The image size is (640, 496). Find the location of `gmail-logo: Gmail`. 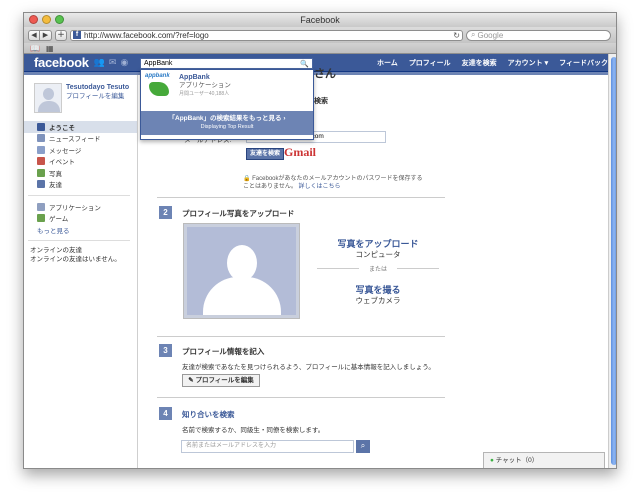

gmail-logo: Gmail is located at coordinates (300, 152).